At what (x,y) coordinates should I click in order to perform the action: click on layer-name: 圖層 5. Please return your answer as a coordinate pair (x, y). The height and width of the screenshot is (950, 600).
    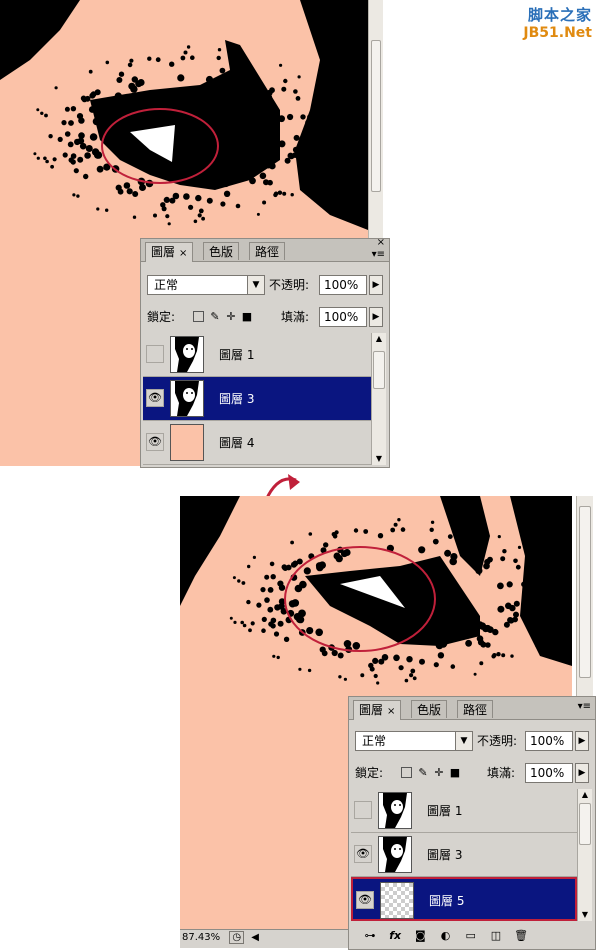
    Looking at the image, I should click on (447, 901).